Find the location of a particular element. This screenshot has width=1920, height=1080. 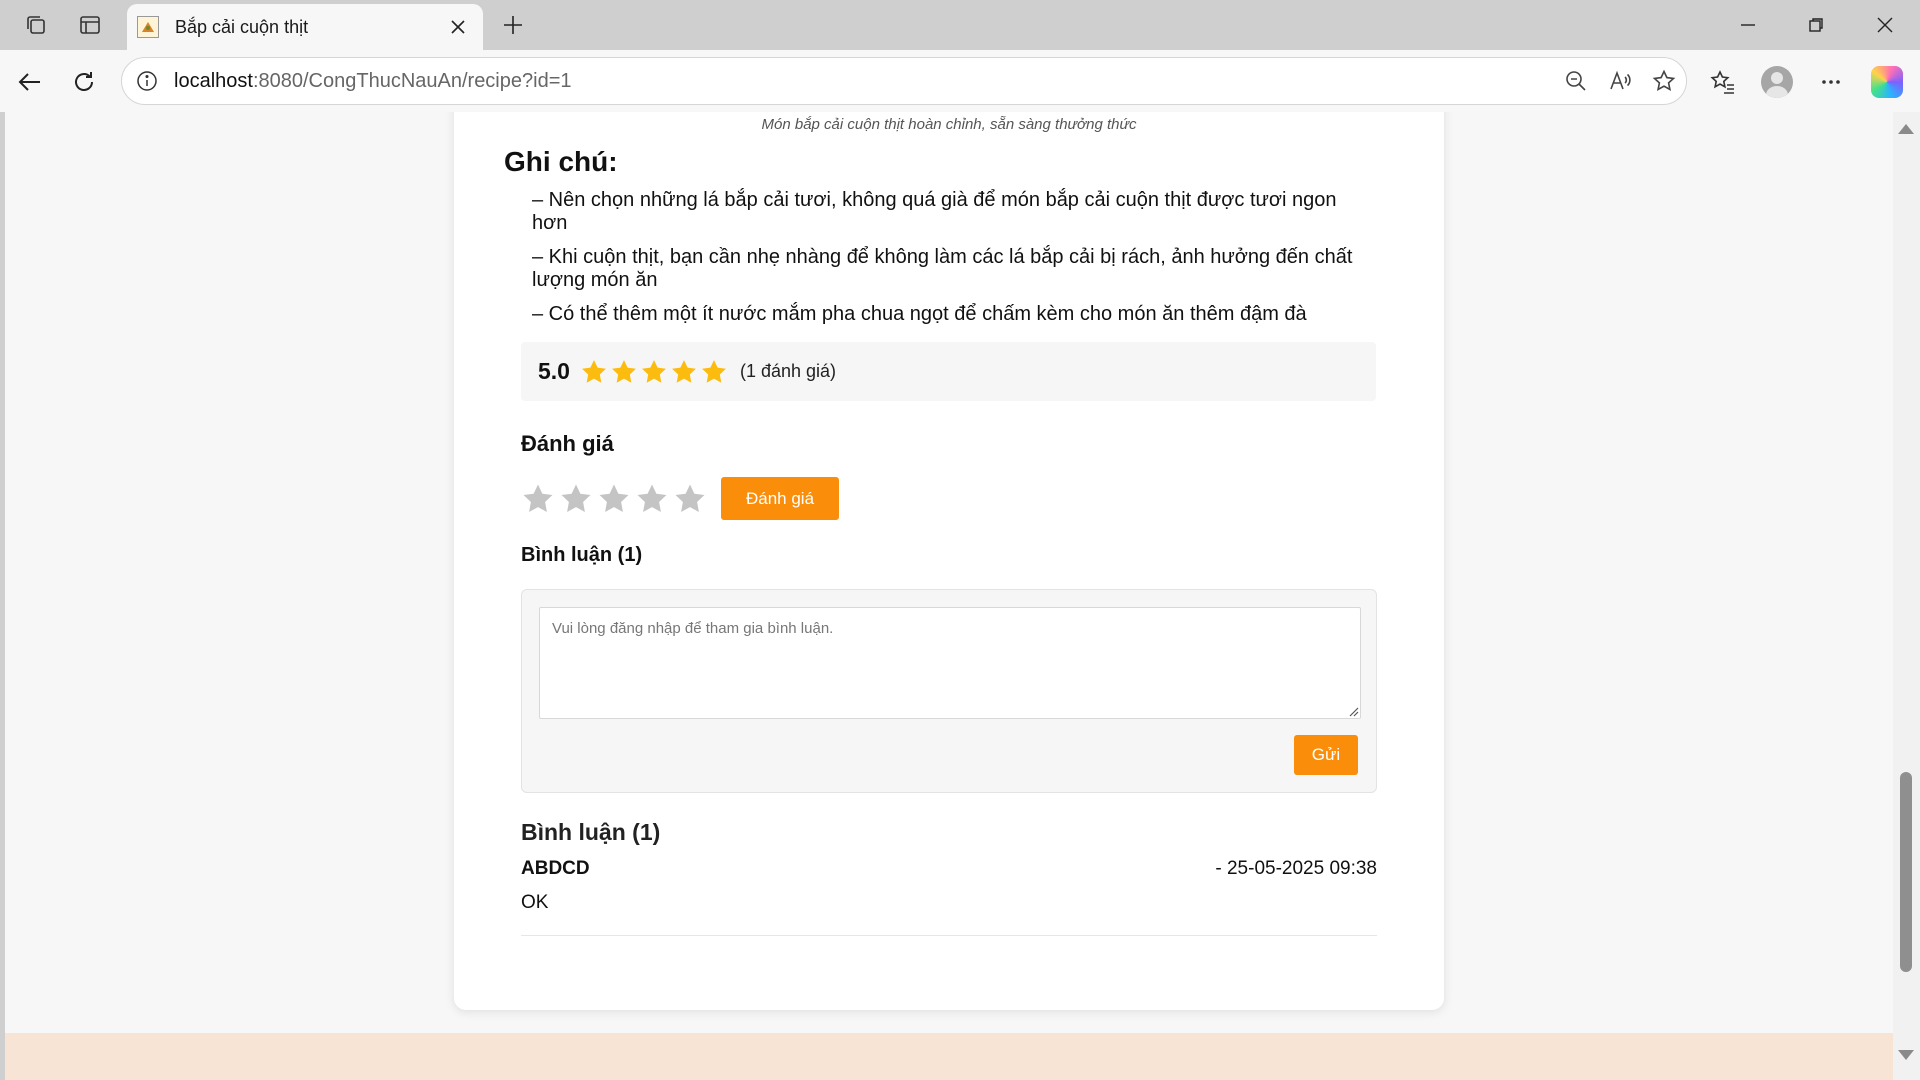

send-comment-button: Gửi is located at coordinates (1326, 755).